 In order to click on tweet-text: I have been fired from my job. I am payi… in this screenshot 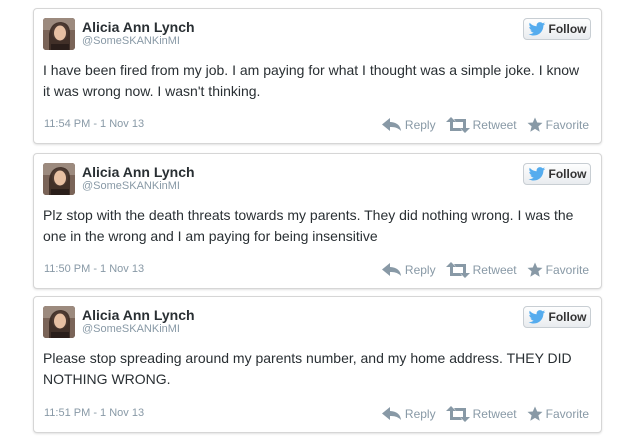, I will do `click(311, 80)`.